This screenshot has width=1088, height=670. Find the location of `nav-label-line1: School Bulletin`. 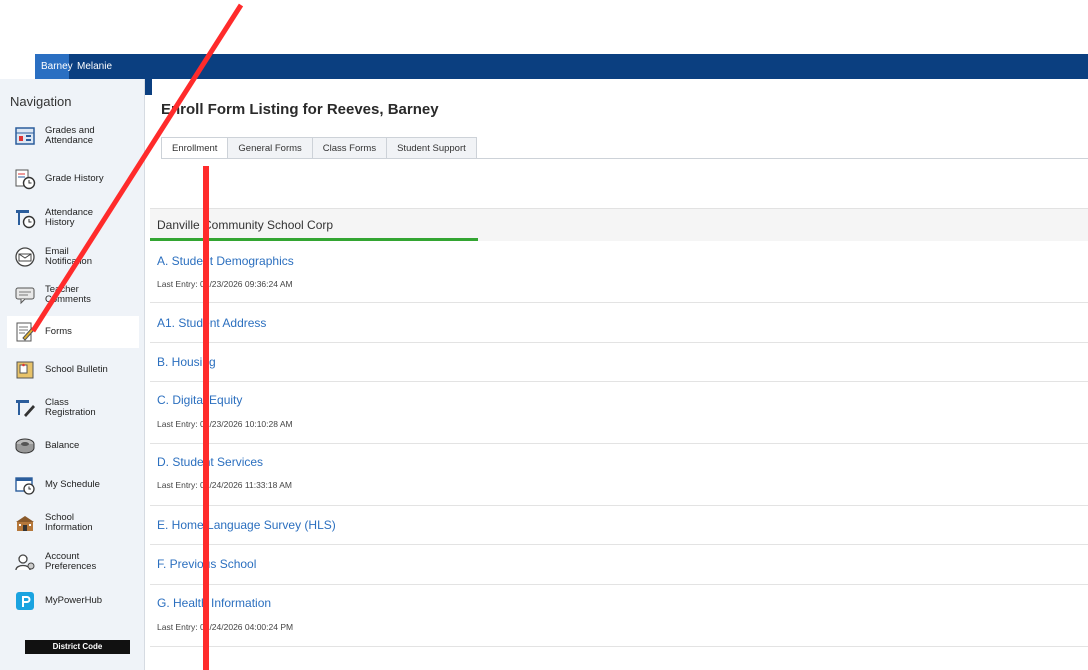

nav-label-line1: School Bulletin is located at coordinates (76, 369).